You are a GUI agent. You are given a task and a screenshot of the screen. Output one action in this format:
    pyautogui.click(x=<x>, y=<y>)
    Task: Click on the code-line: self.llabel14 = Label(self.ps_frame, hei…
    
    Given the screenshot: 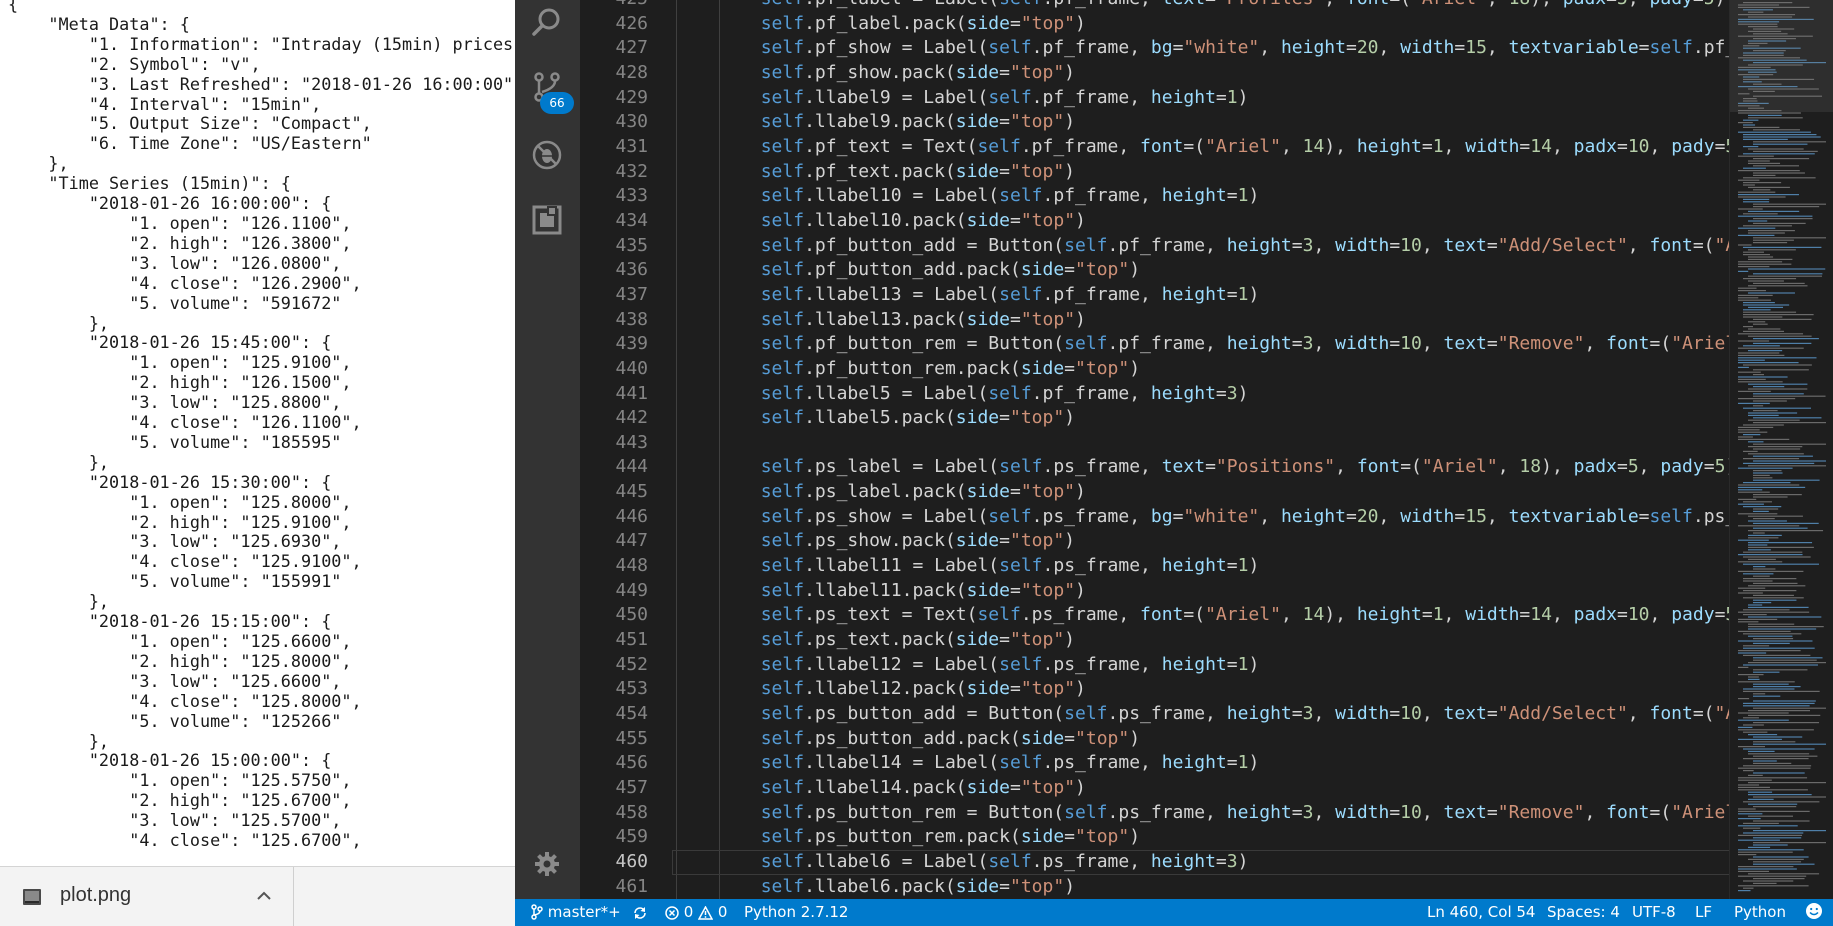 What is the action you would take?
    pyautogui.click(x=1208, y=763)
    